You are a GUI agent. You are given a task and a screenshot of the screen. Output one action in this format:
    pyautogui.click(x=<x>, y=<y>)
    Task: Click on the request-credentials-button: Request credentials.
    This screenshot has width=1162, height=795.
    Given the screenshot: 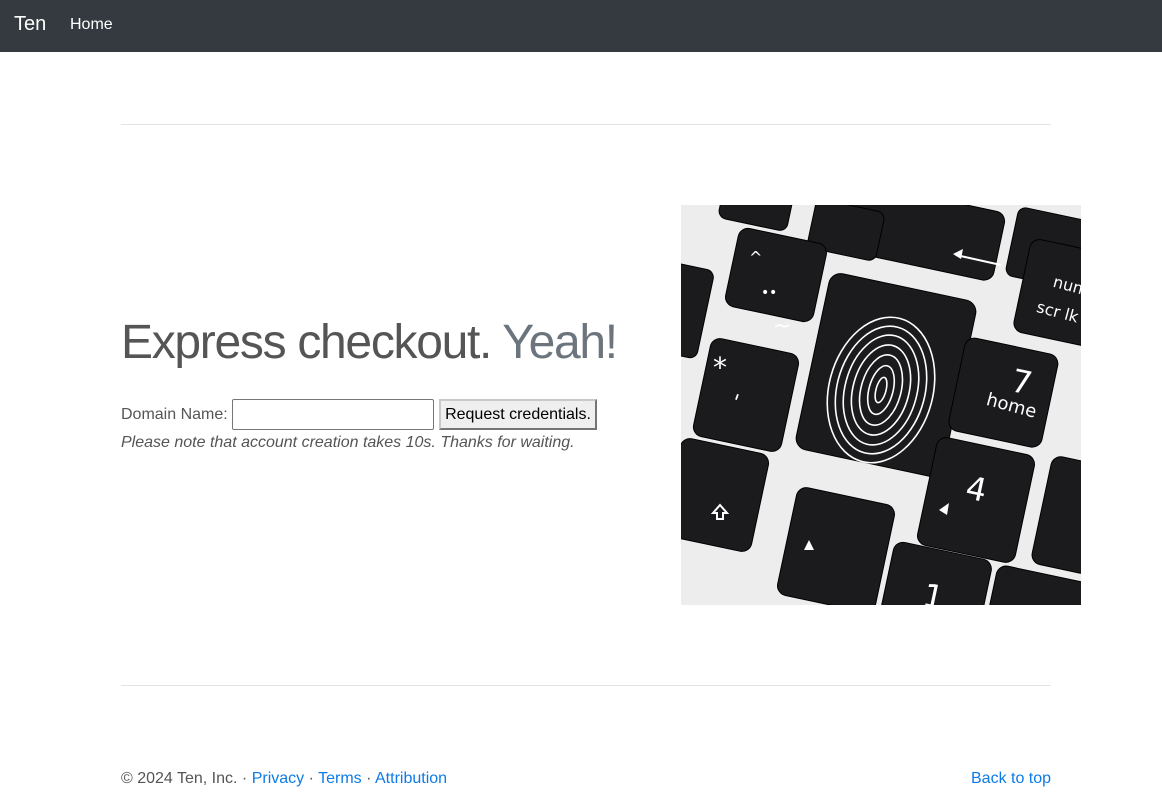 What is the action you would take?
    pyautogui.click(x=518, y=414)
    